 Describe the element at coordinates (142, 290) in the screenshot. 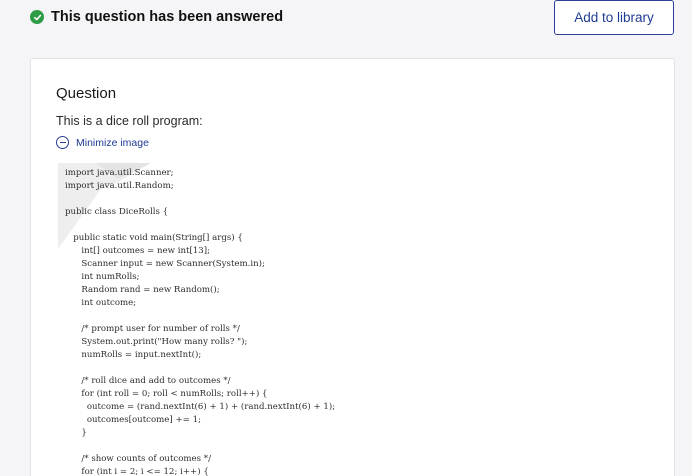

I see `code-line: Random rand = new Random();` at that location.